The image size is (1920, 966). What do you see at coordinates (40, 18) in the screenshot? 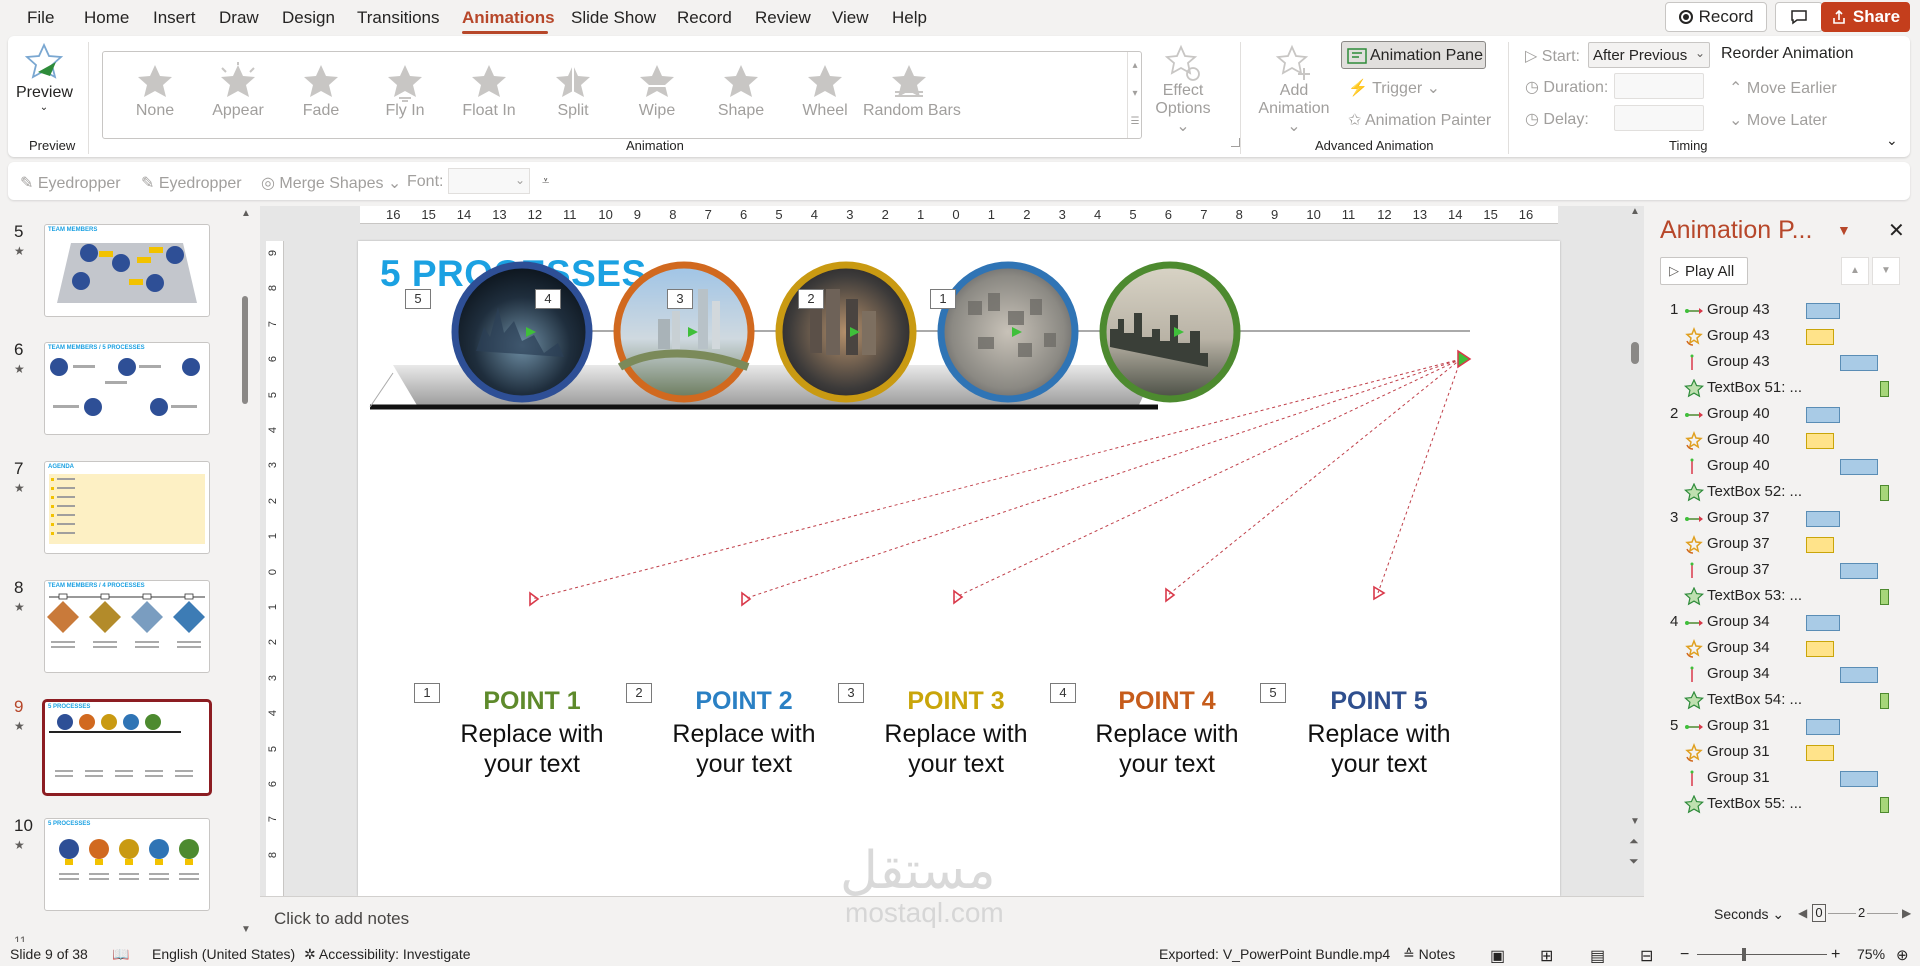
I see `menu-file: File` at bounding box center [40, 18].